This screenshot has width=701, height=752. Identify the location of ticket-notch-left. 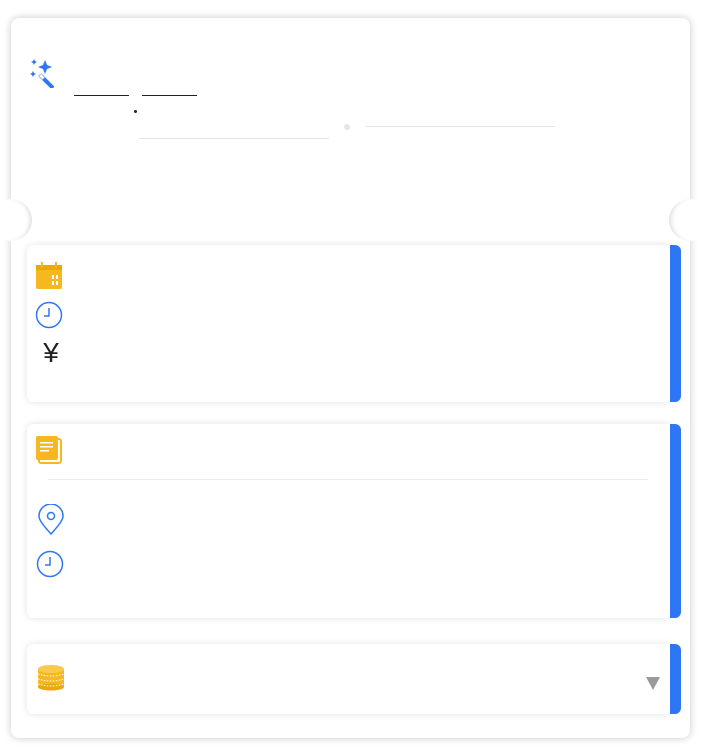
(16, 220).